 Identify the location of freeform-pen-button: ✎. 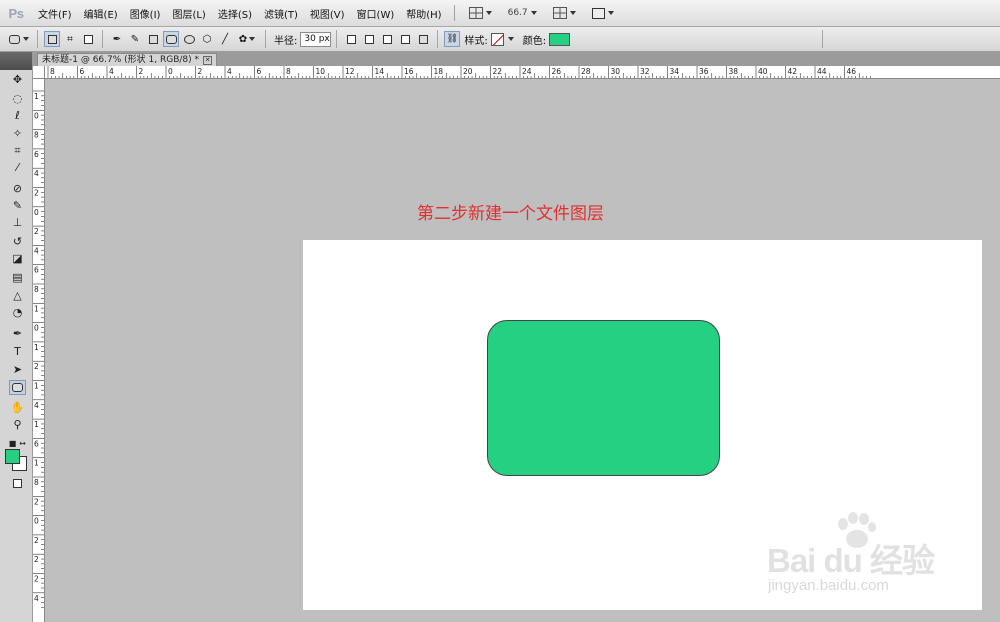
(135, 39).